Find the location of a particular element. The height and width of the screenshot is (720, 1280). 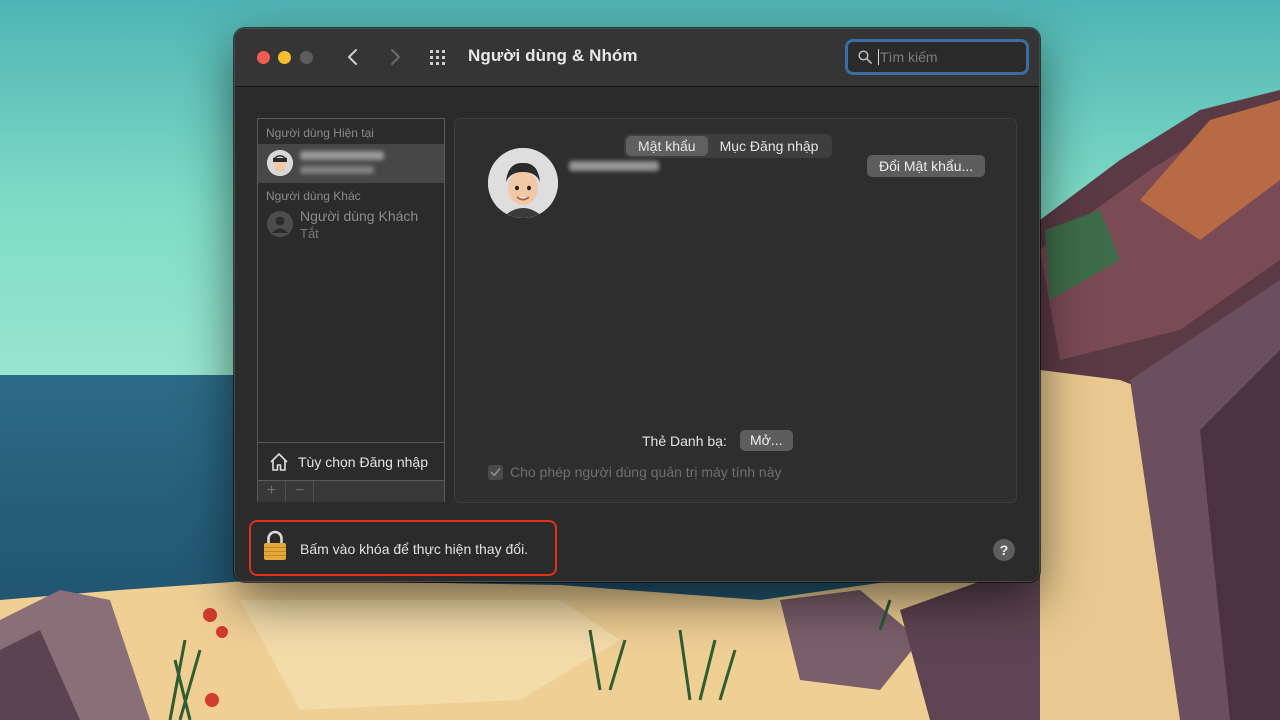

house-icon is located at coordinates (279, 461).